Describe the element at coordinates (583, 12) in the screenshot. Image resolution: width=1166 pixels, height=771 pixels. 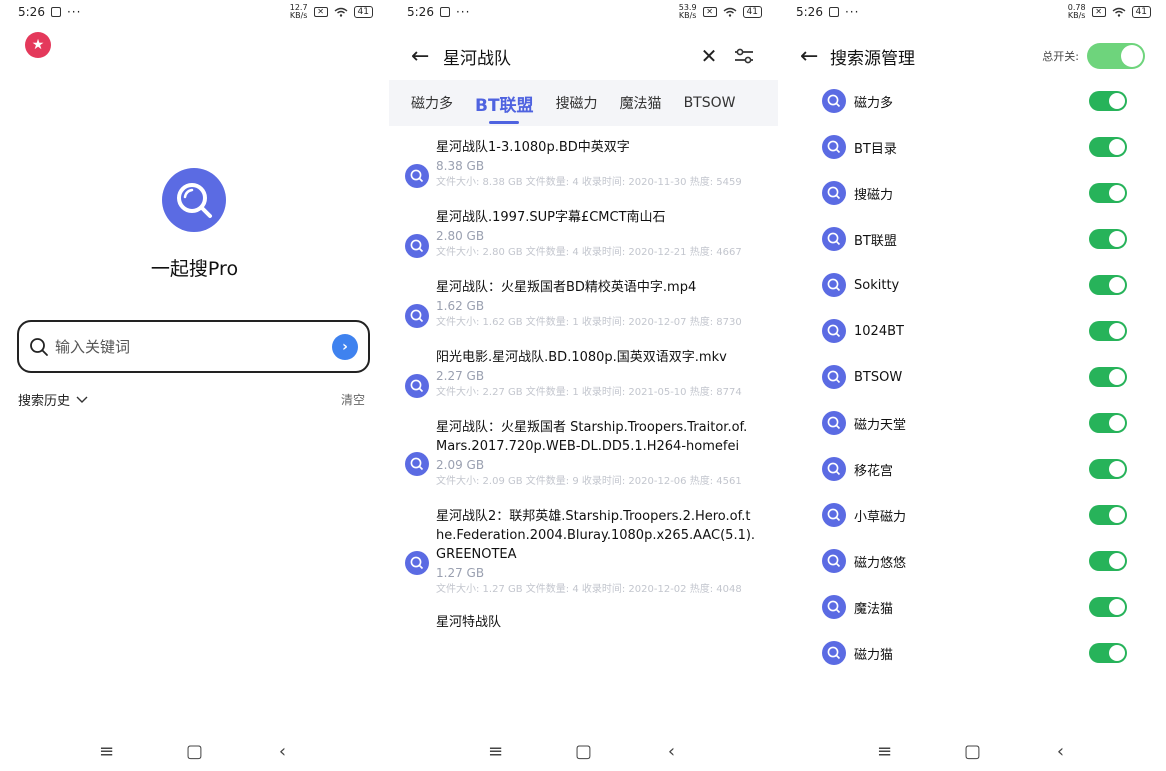
I see `status-bar: 5:26 ··· 53.9 KB/s ✕ 41` at that location.